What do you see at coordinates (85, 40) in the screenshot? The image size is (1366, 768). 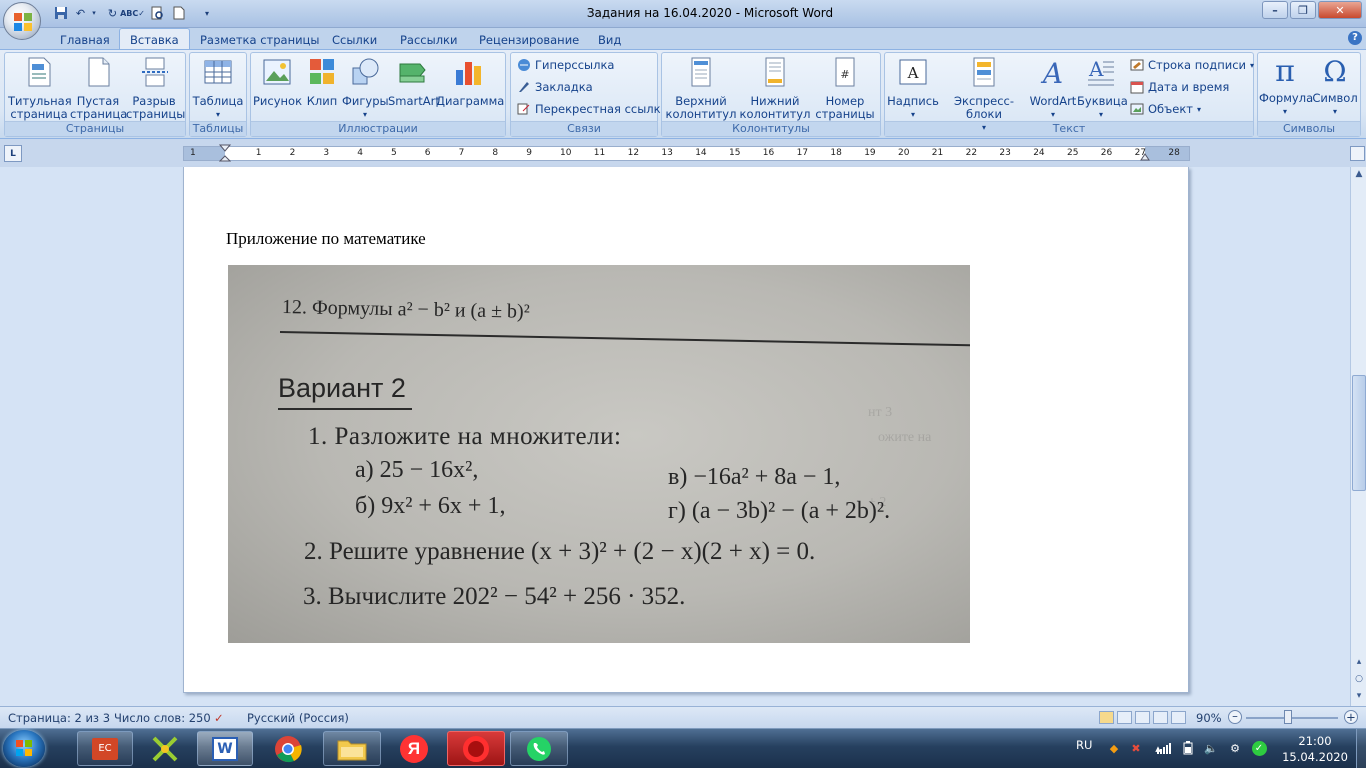 I see `tab-home: Главная` at bounding box center [85, 40].